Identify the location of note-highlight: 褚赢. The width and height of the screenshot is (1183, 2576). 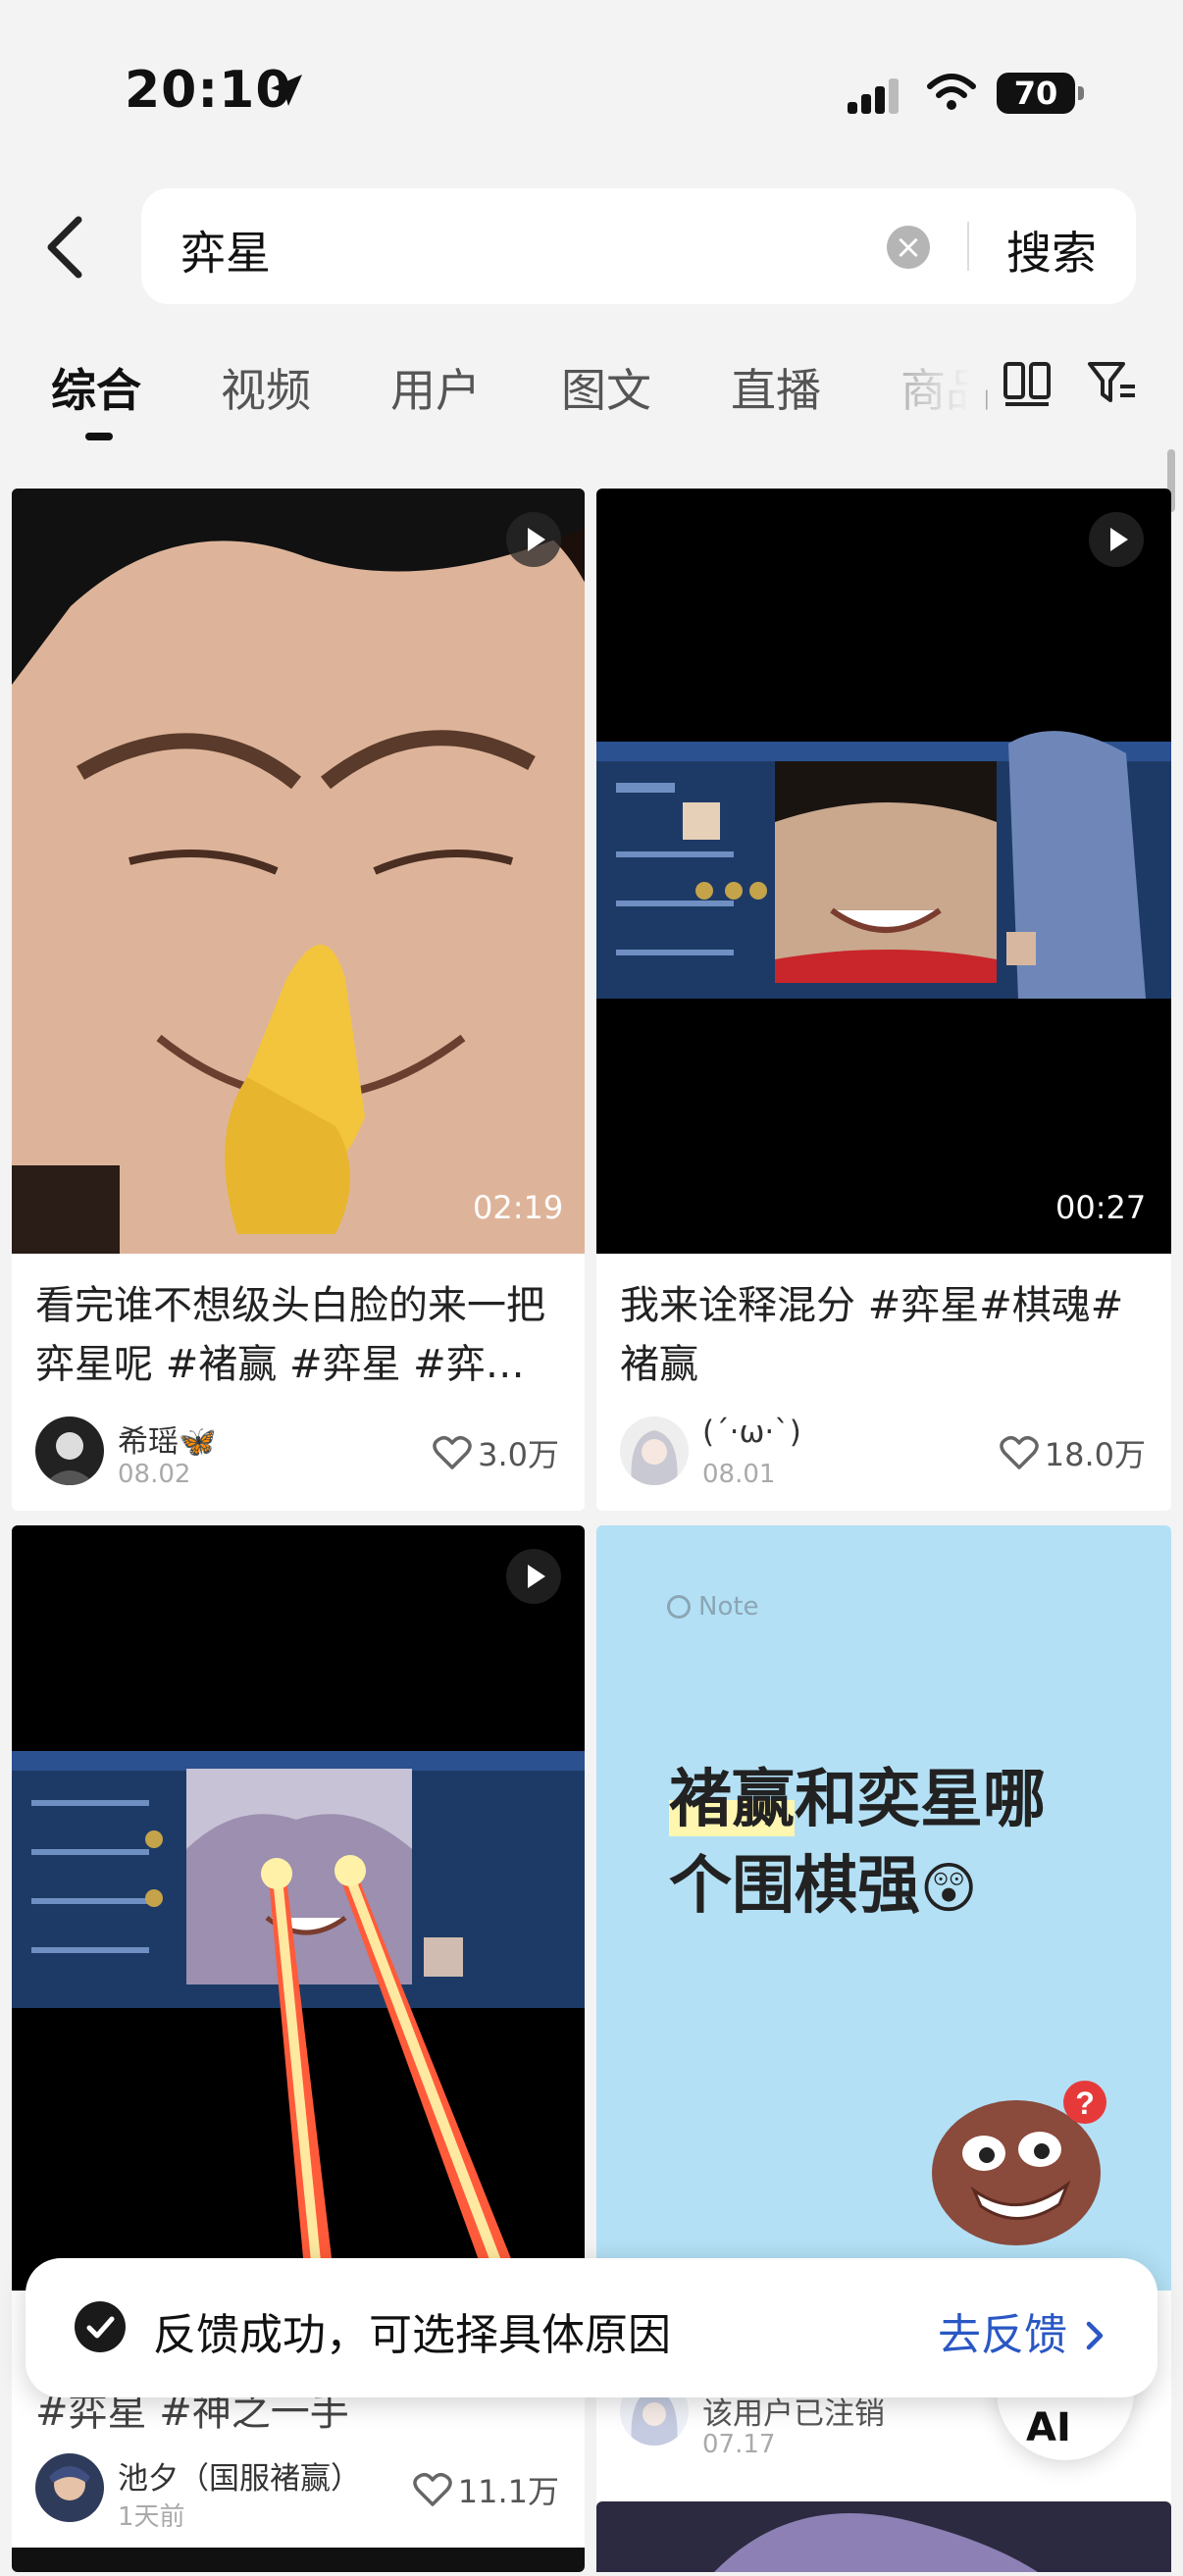
(732, 1800).